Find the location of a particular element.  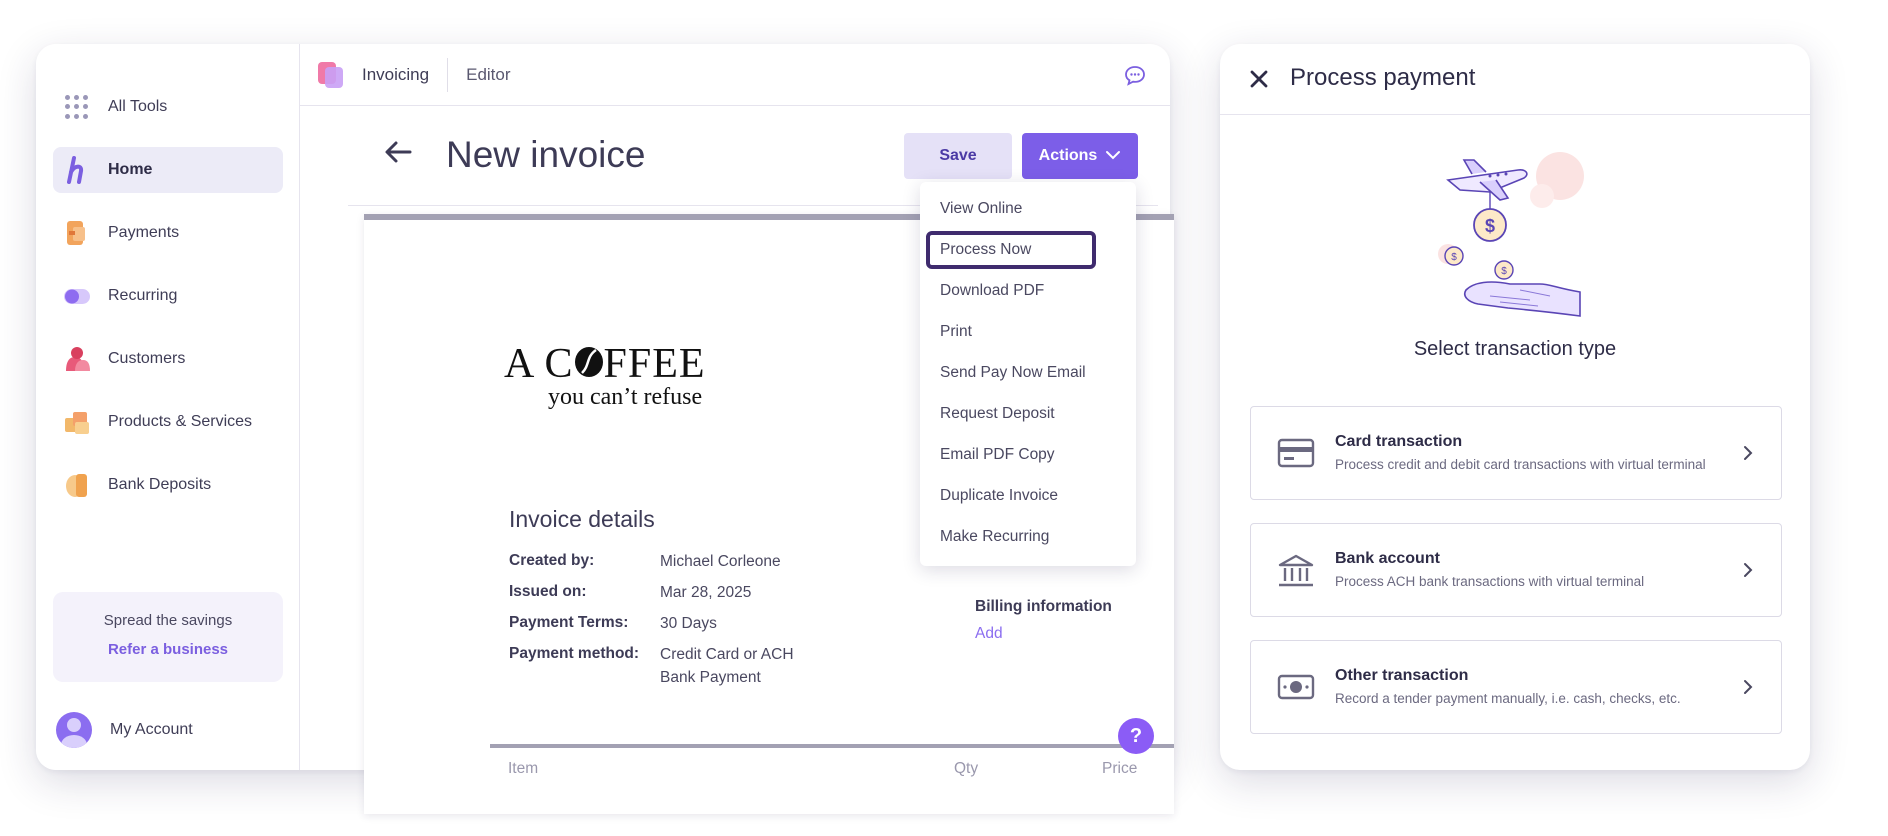

sidebar-item-customers: Customers is located at coordinates (168, 359).